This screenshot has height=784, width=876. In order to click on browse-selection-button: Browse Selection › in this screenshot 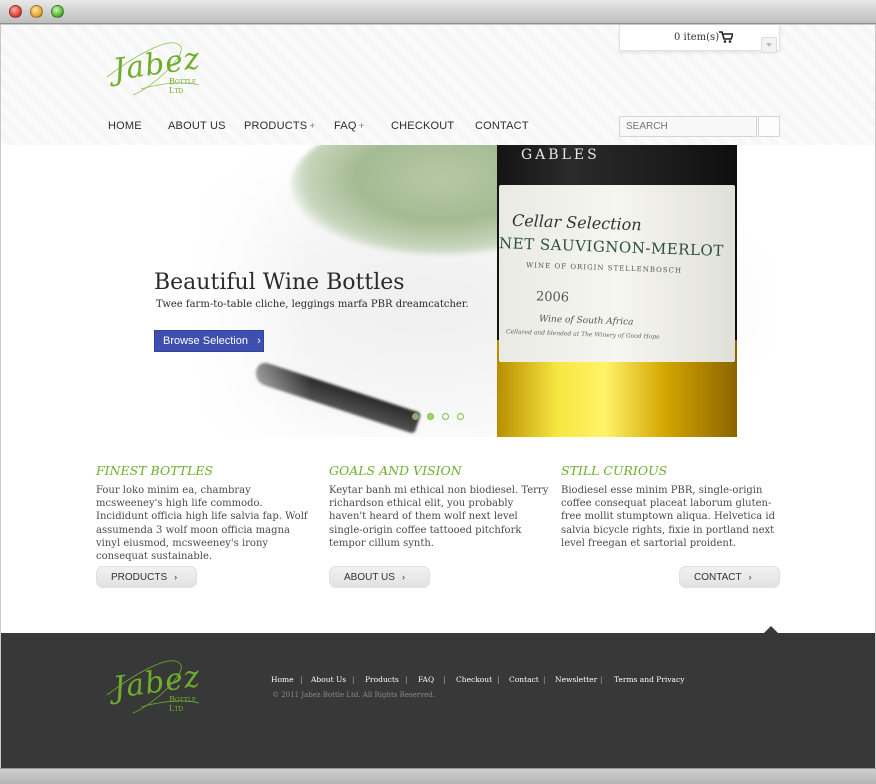, I will do `click(209, 341)`.